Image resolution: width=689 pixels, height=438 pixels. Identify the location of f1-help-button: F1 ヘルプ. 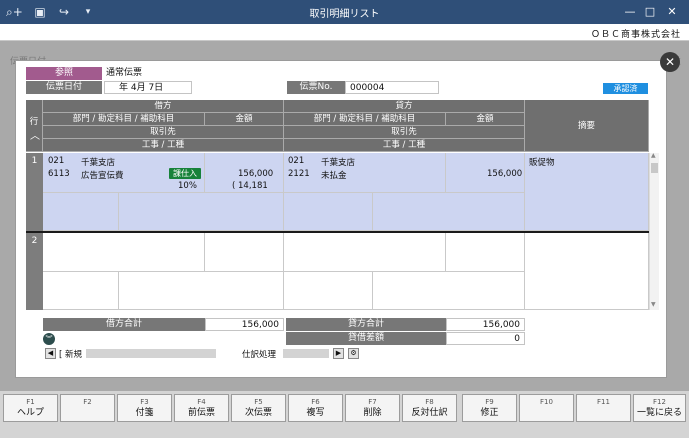
(30, 408).